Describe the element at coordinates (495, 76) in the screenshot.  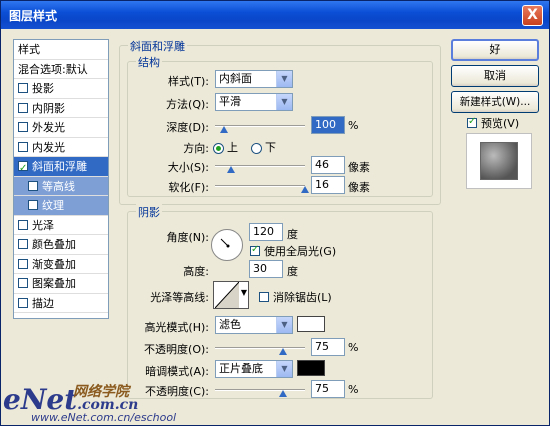
I see `cancel-button: 取消` at that location.